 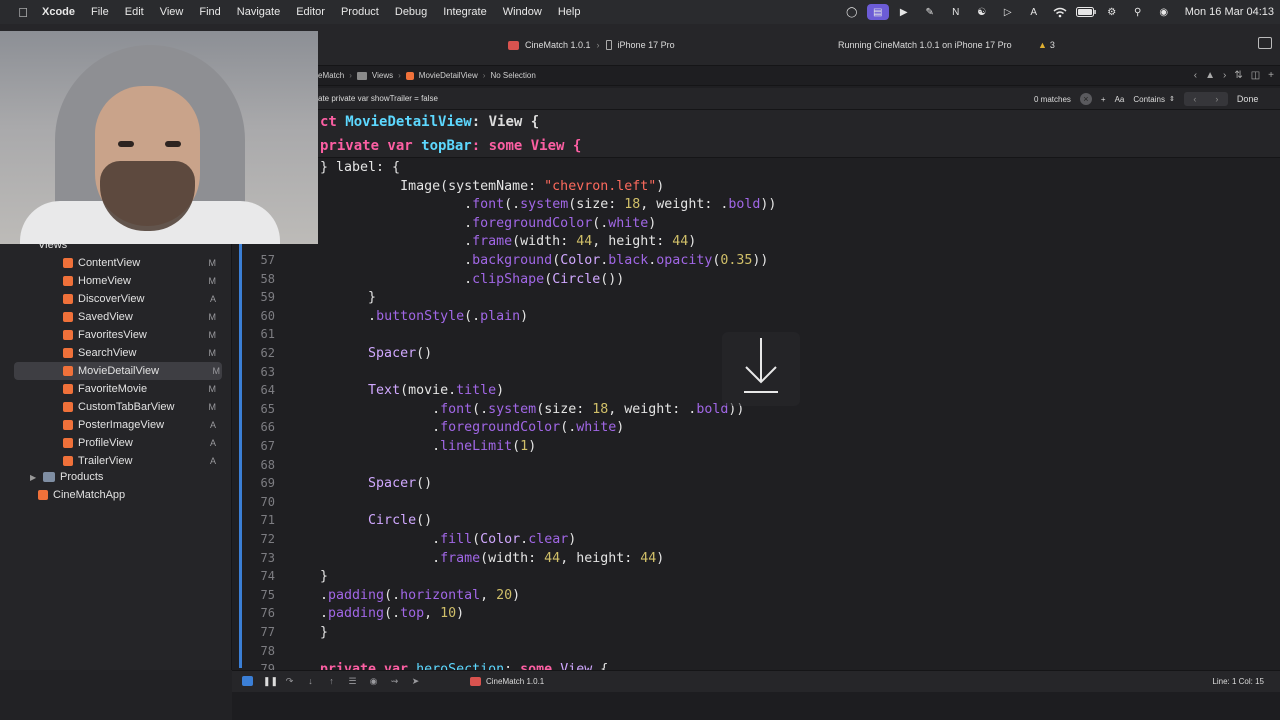 What do you see at coordinates (172, 12) in the screenshot?
I see `menu-view: View` at bounding box center [172, 12].